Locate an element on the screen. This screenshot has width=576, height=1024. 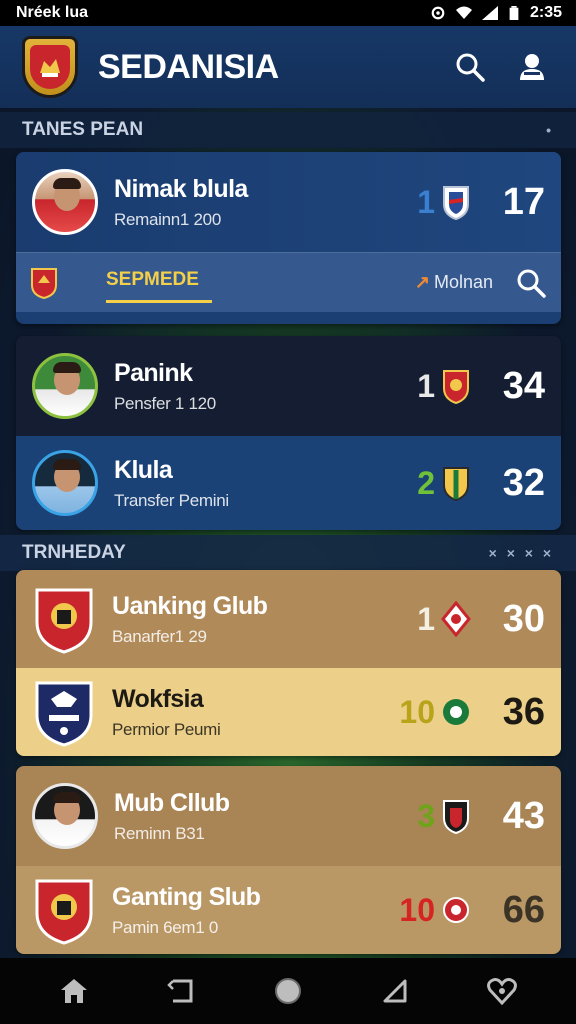
list-item: Uanking Glub Banarfer1 29 1 30 is located at coordinates (288, 619).